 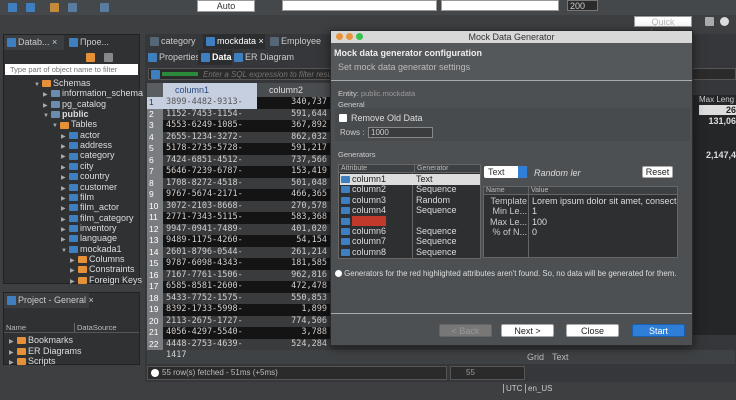 I want to click on attribute-row: column1 Text, so click(x=410, y=179).